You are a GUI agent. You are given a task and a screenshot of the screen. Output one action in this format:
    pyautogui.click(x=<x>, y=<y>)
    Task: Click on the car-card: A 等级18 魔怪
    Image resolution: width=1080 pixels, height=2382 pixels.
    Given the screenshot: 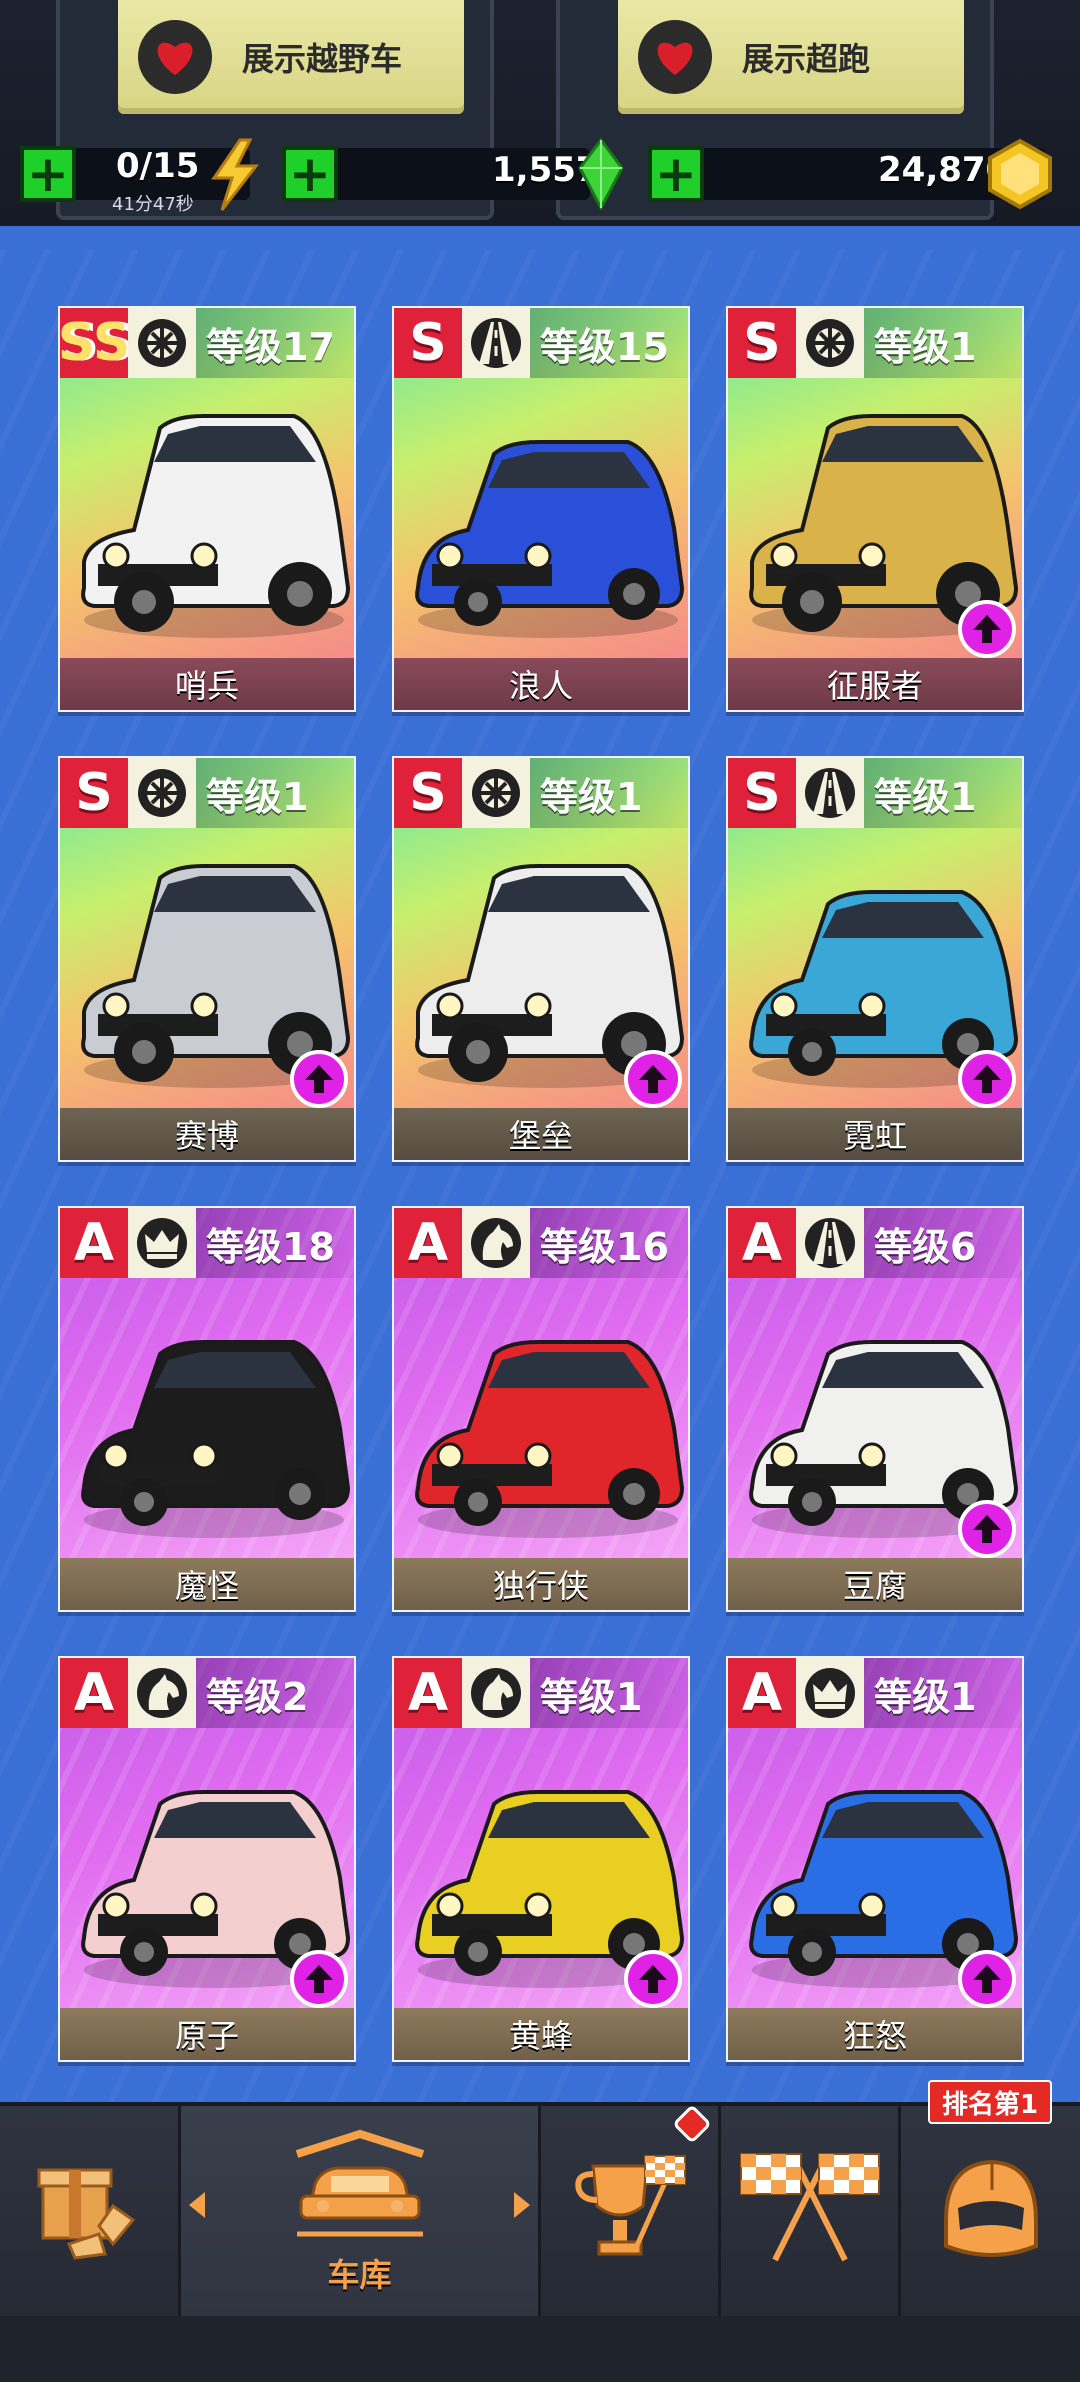 What is the action you would take?
    pyautogui.click(x=207, y=1409)
    